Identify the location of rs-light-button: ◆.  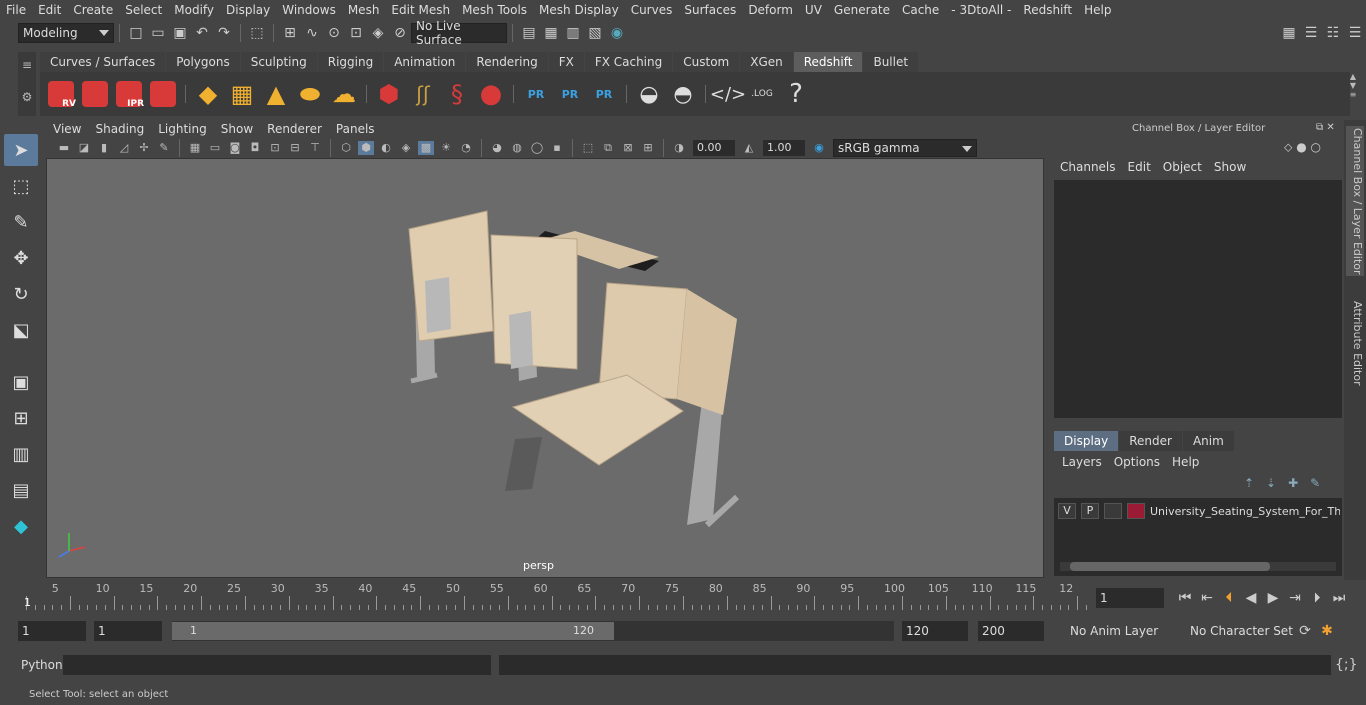
(208, 94).